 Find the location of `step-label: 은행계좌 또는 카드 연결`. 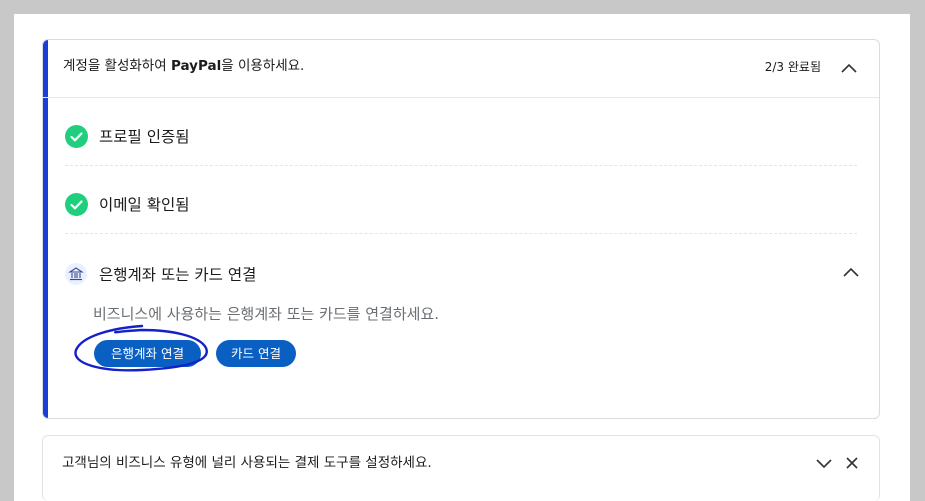

step-label: 은행계좌 또는 카드 연결 is located at coordinates (178, 275).